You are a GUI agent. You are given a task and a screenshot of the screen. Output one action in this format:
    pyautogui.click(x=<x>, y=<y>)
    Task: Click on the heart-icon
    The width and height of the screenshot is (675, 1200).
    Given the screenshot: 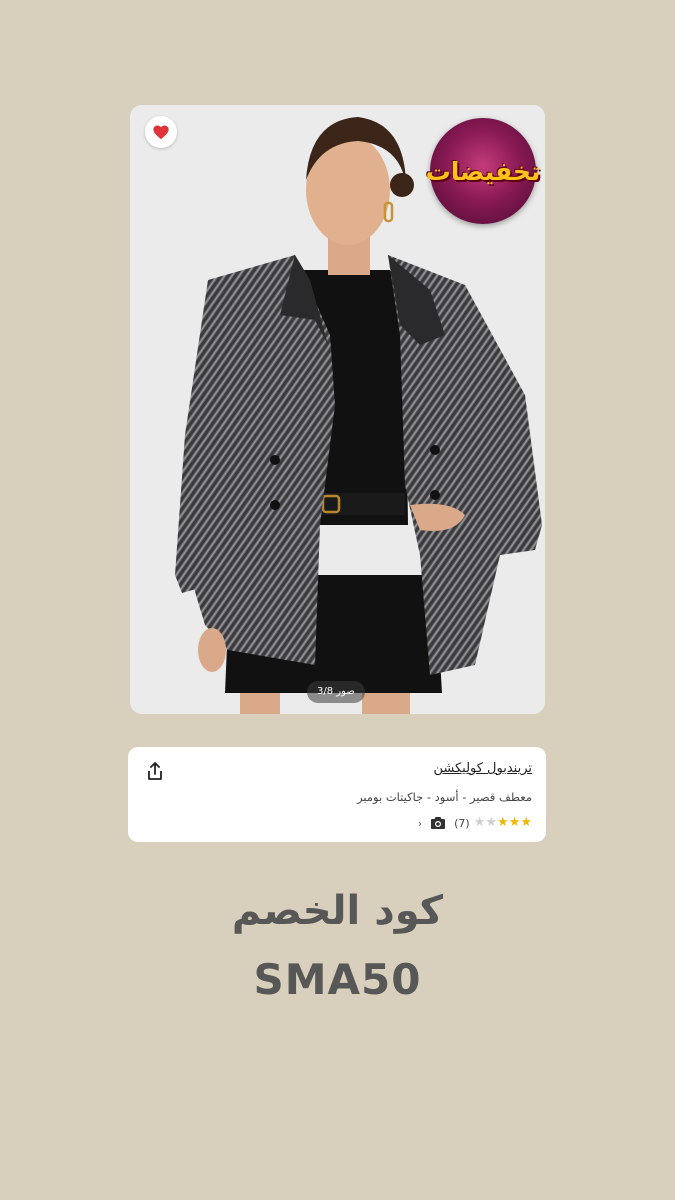 What is the action you would take?
    pyautogui.click(x=161, y=132)
    